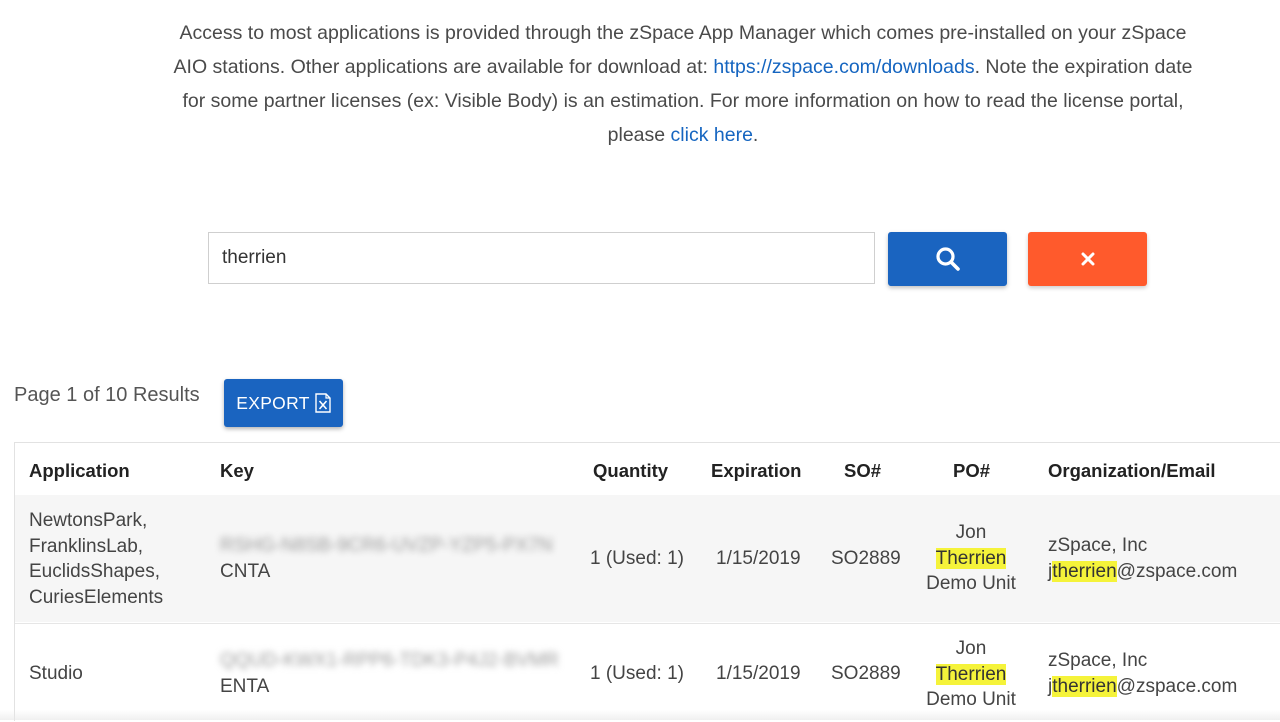  I want to click on bottom-edge-shadow, so click(640, 715).